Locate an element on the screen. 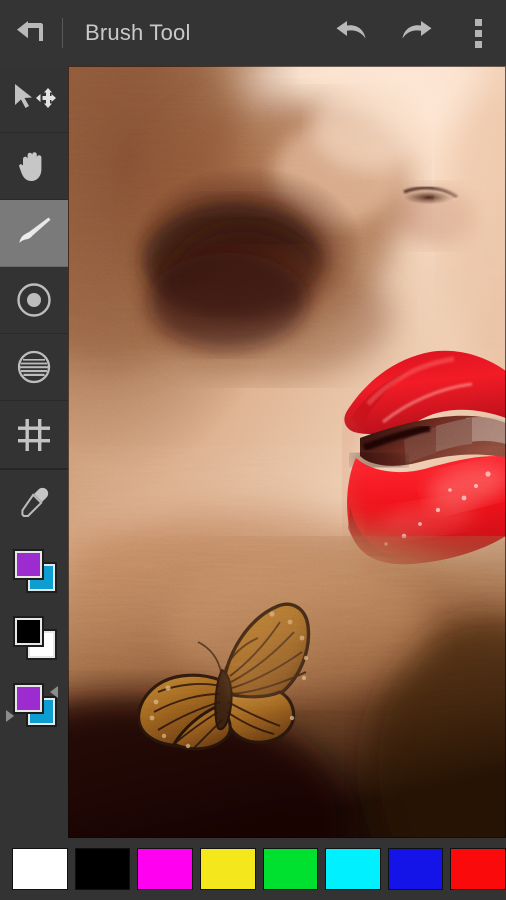 This screenshot has width=506, height=900. redo-icon is located at coordinates (417, 30).